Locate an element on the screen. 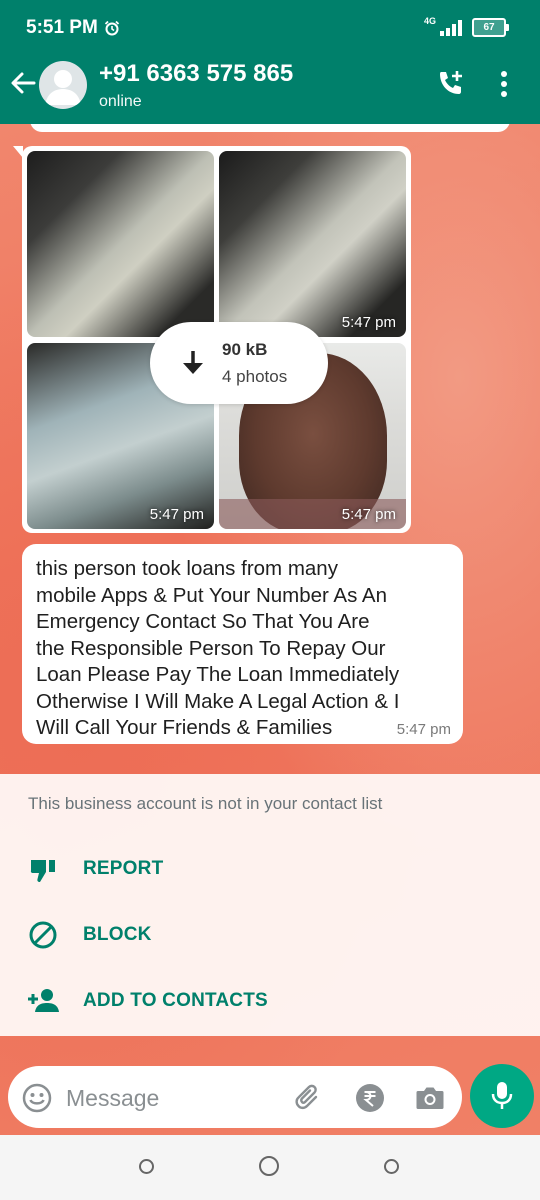  camera-icon is located at coordinates (430, 1098).